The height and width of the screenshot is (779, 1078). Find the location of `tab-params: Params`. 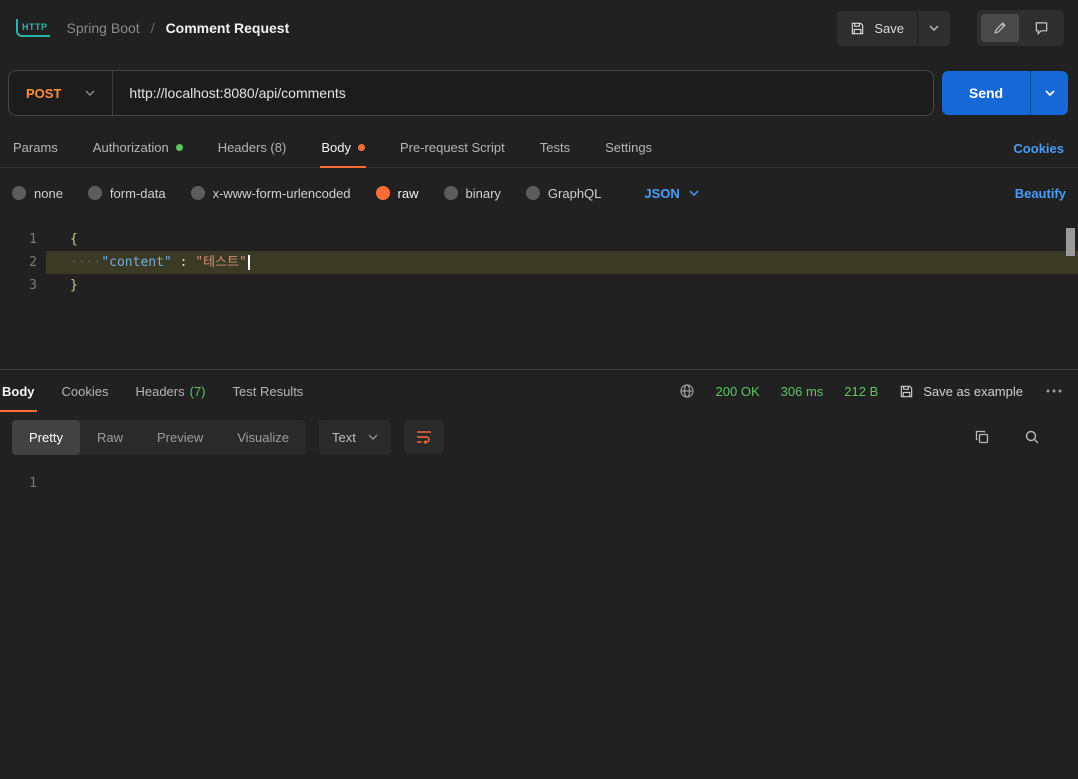

tab-params: Params is located at coordinates (35, 153).